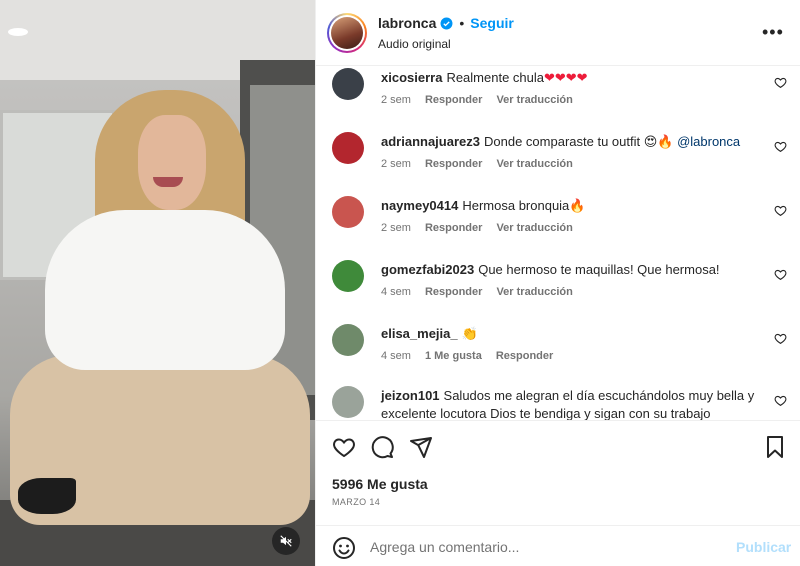  I want to click on emoji-icon, so click(344, 548).